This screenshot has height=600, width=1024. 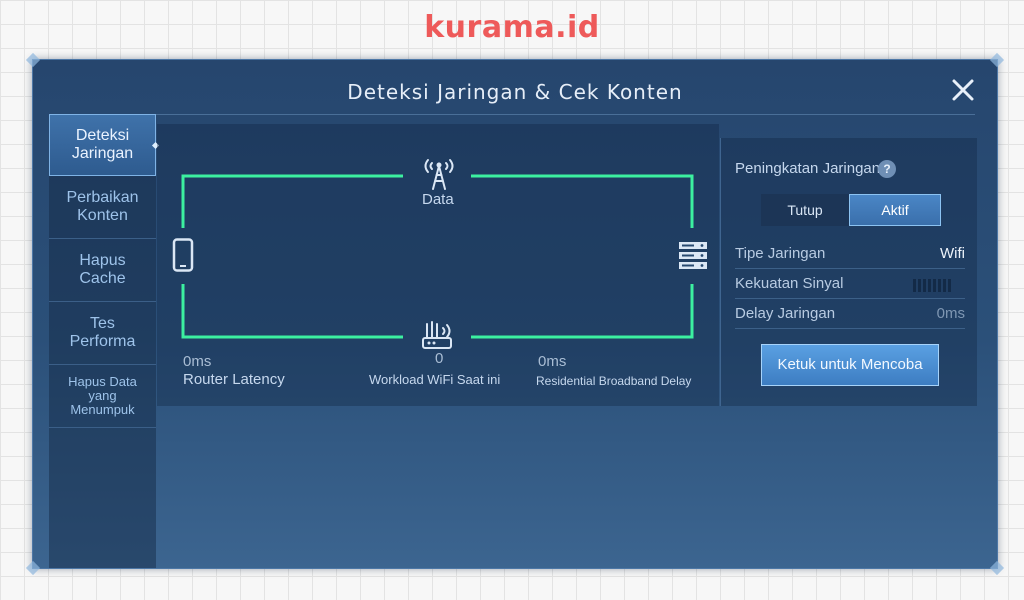 I want to click on phone-icon, so click(x=183, y=255).